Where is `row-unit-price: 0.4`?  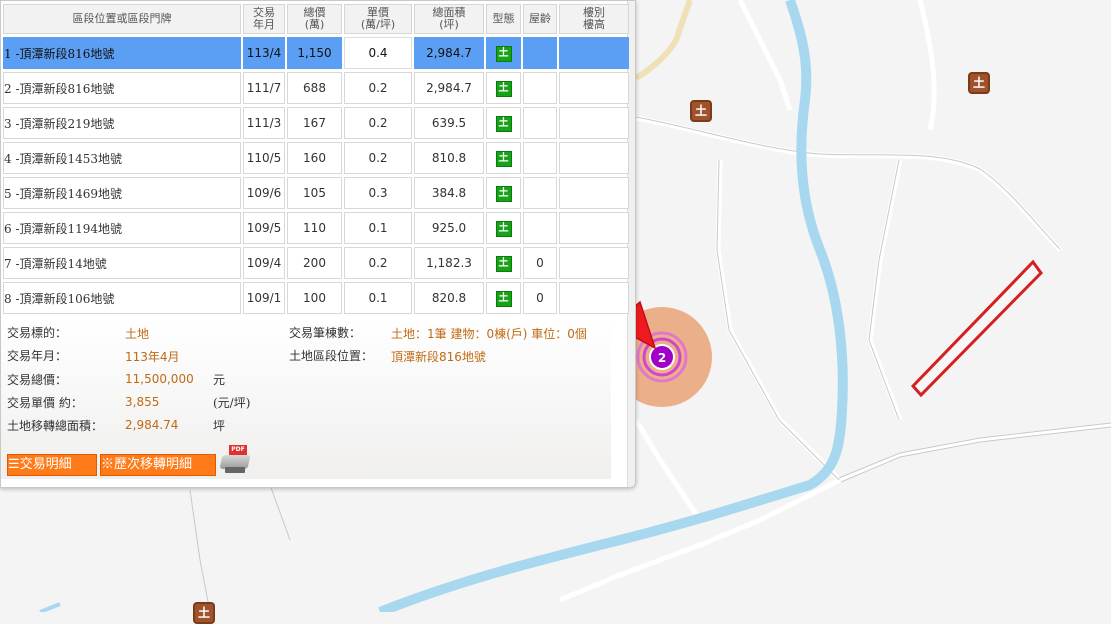 row-unit-price: 0.4 is located at coordinates (378, 53).